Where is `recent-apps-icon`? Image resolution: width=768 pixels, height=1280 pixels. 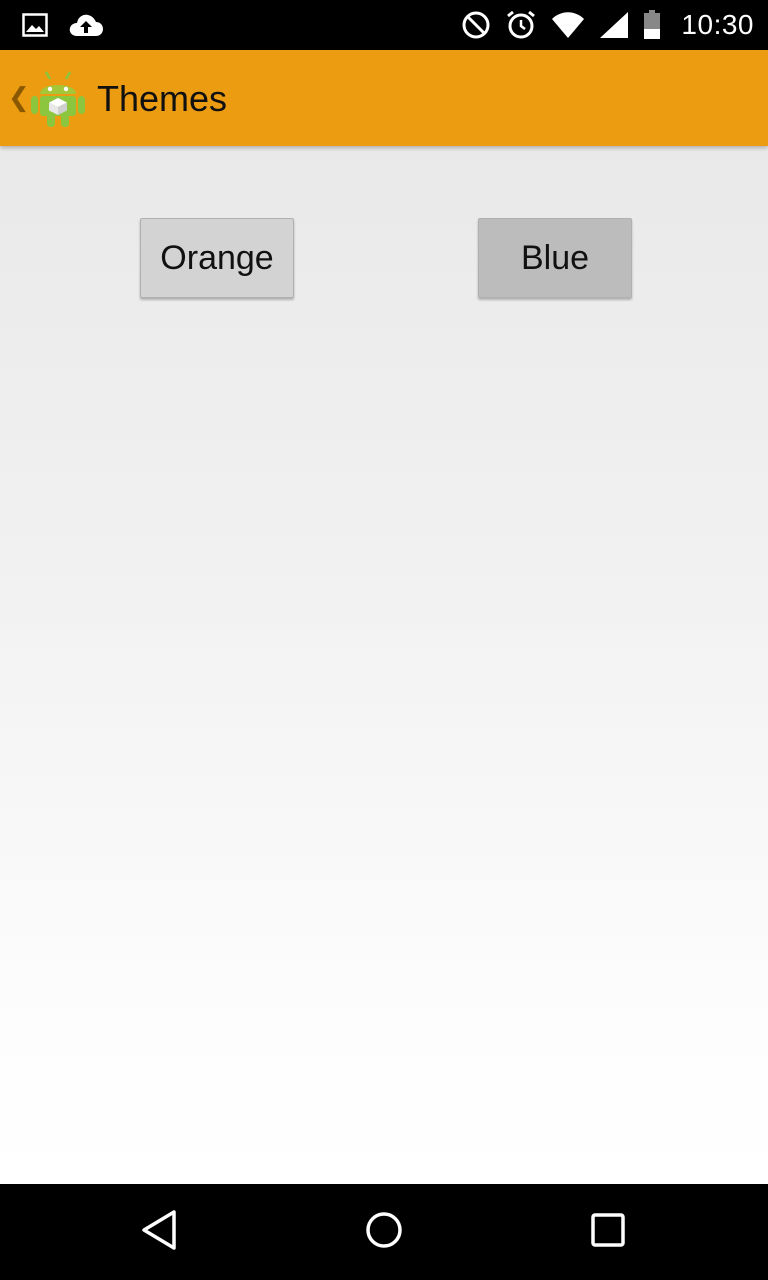
recent-apps-icon is located at coordinates (608, 1232).